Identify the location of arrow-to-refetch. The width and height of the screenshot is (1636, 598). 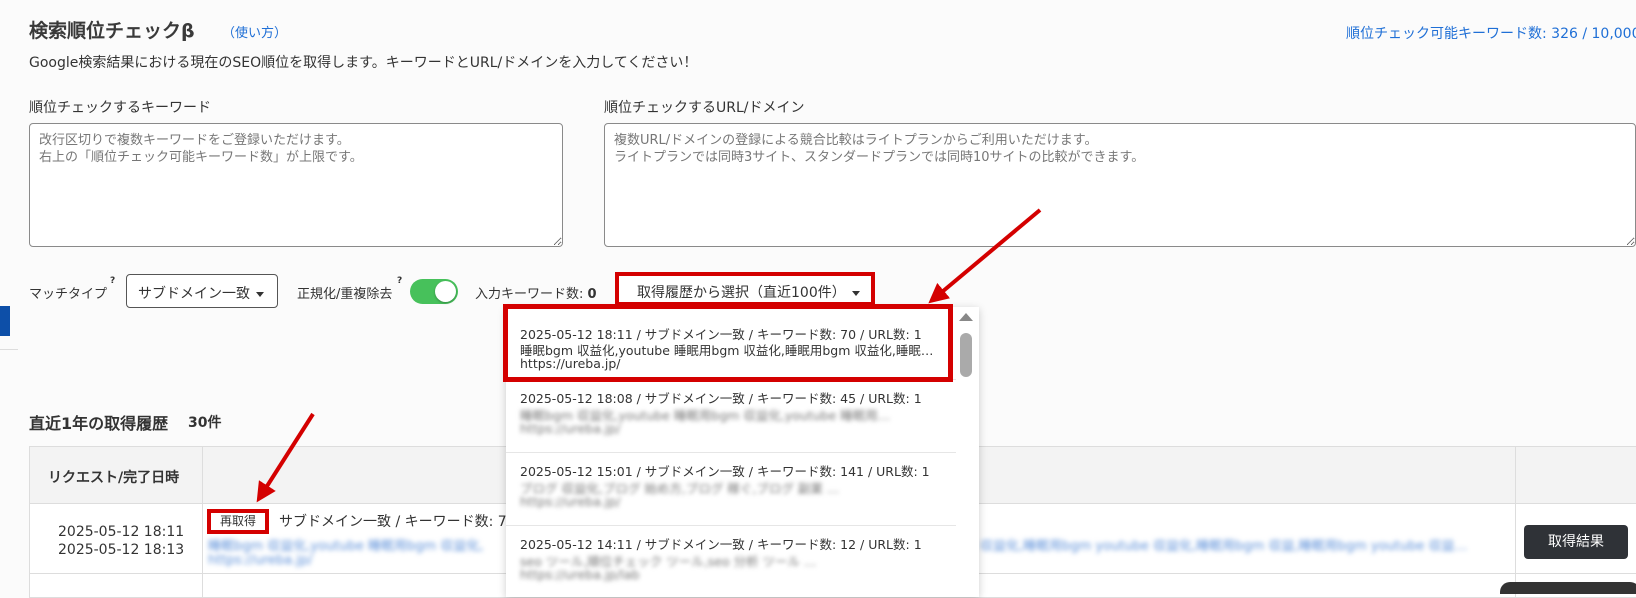
(285, 457).